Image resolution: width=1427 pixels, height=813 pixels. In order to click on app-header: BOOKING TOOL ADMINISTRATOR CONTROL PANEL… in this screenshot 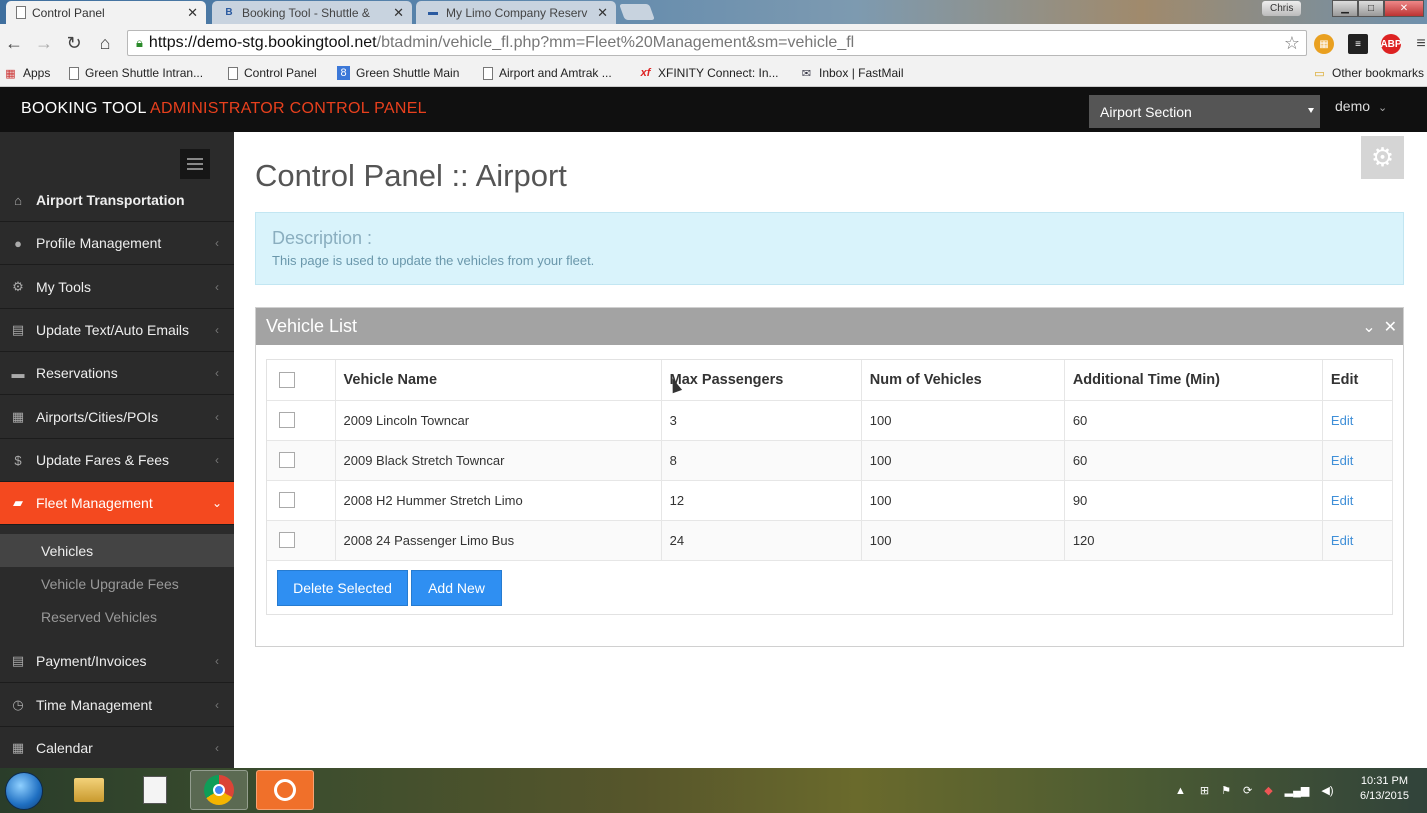, I will do `click(713, 109)`.